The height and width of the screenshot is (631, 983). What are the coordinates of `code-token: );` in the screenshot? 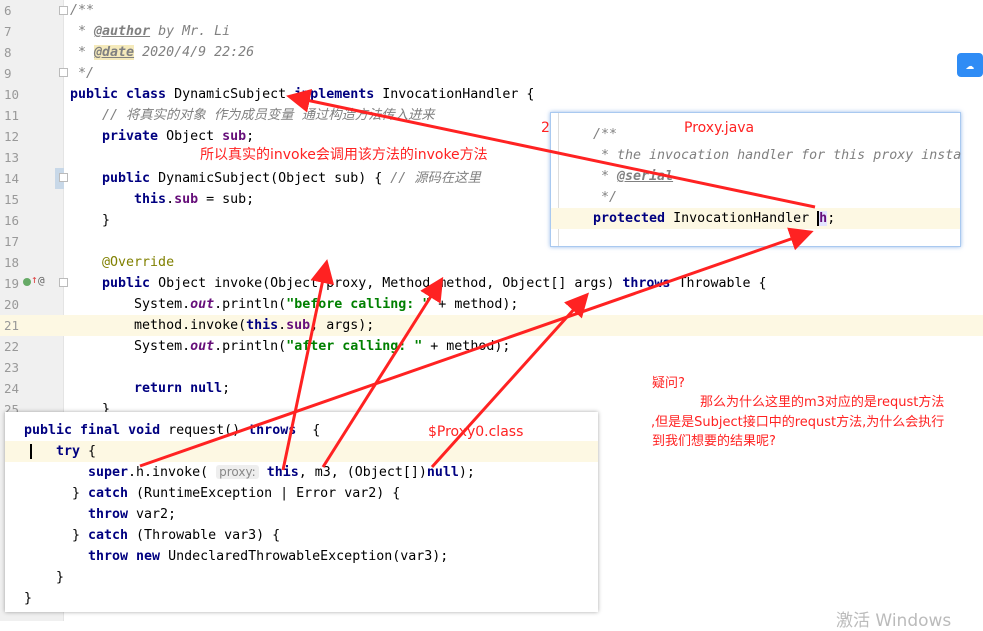 It's located at (466, 472).